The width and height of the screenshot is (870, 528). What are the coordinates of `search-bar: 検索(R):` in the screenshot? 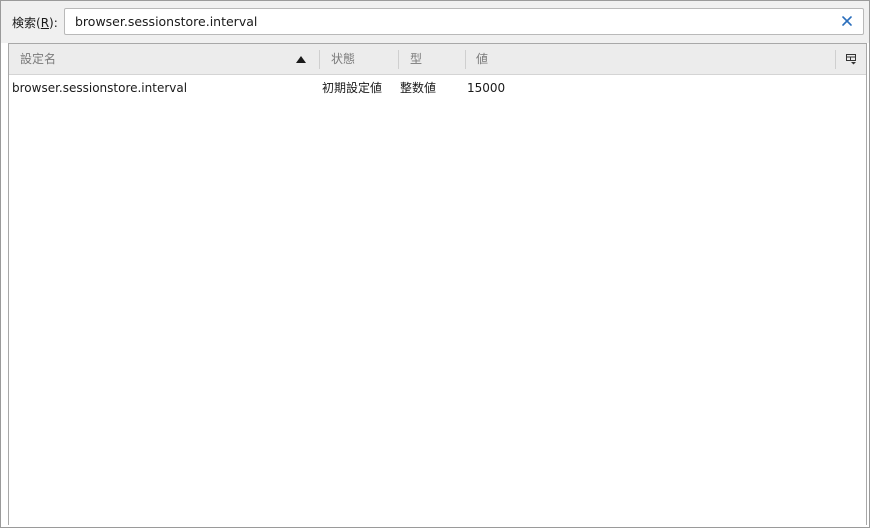 It's located at (435, 22).